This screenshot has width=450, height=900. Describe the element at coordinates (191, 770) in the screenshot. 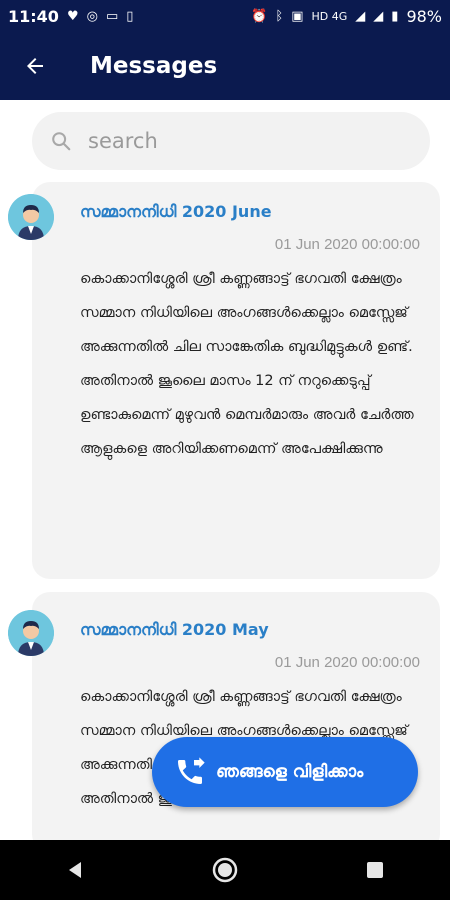

I see `phone-forward-icon` at that location.